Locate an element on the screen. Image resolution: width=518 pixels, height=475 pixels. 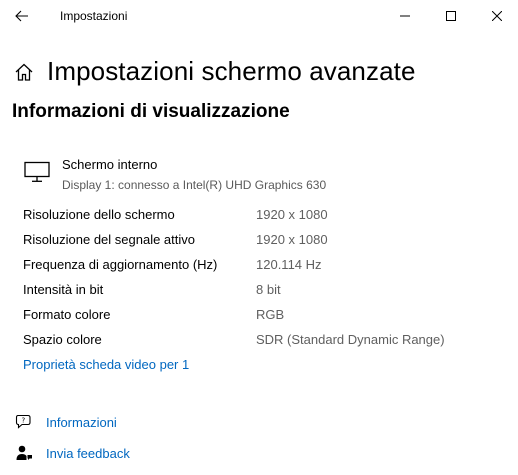
page-header: Impostazioni schermo avanzate is located at coordinates (215, 71).